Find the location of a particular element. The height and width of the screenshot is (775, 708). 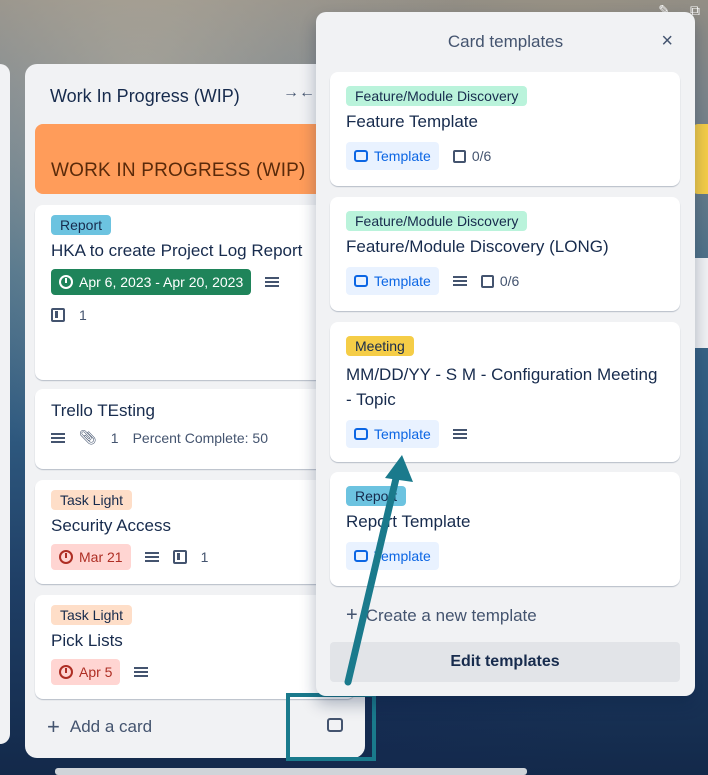

template-label: Report is located at coordinates (376, 496).